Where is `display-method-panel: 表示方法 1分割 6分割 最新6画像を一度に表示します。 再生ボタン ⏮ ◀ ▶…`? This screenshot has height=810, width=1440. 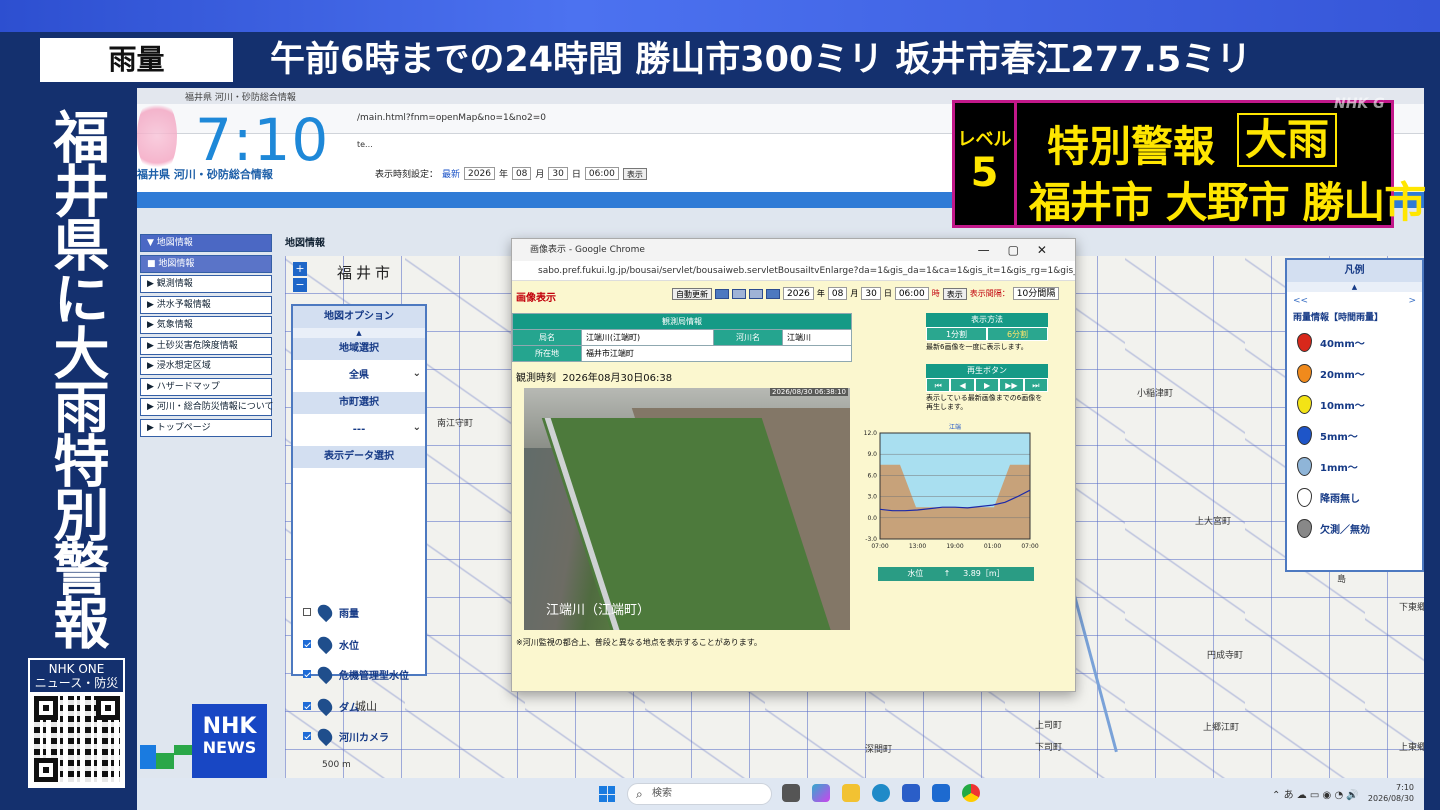 display-method-panel: 表示方法 1分割 6分割 最新6画像を一度に表示します。 再生ボタン ⏮ ◀ ▶… is located at coordinates (987, 363).